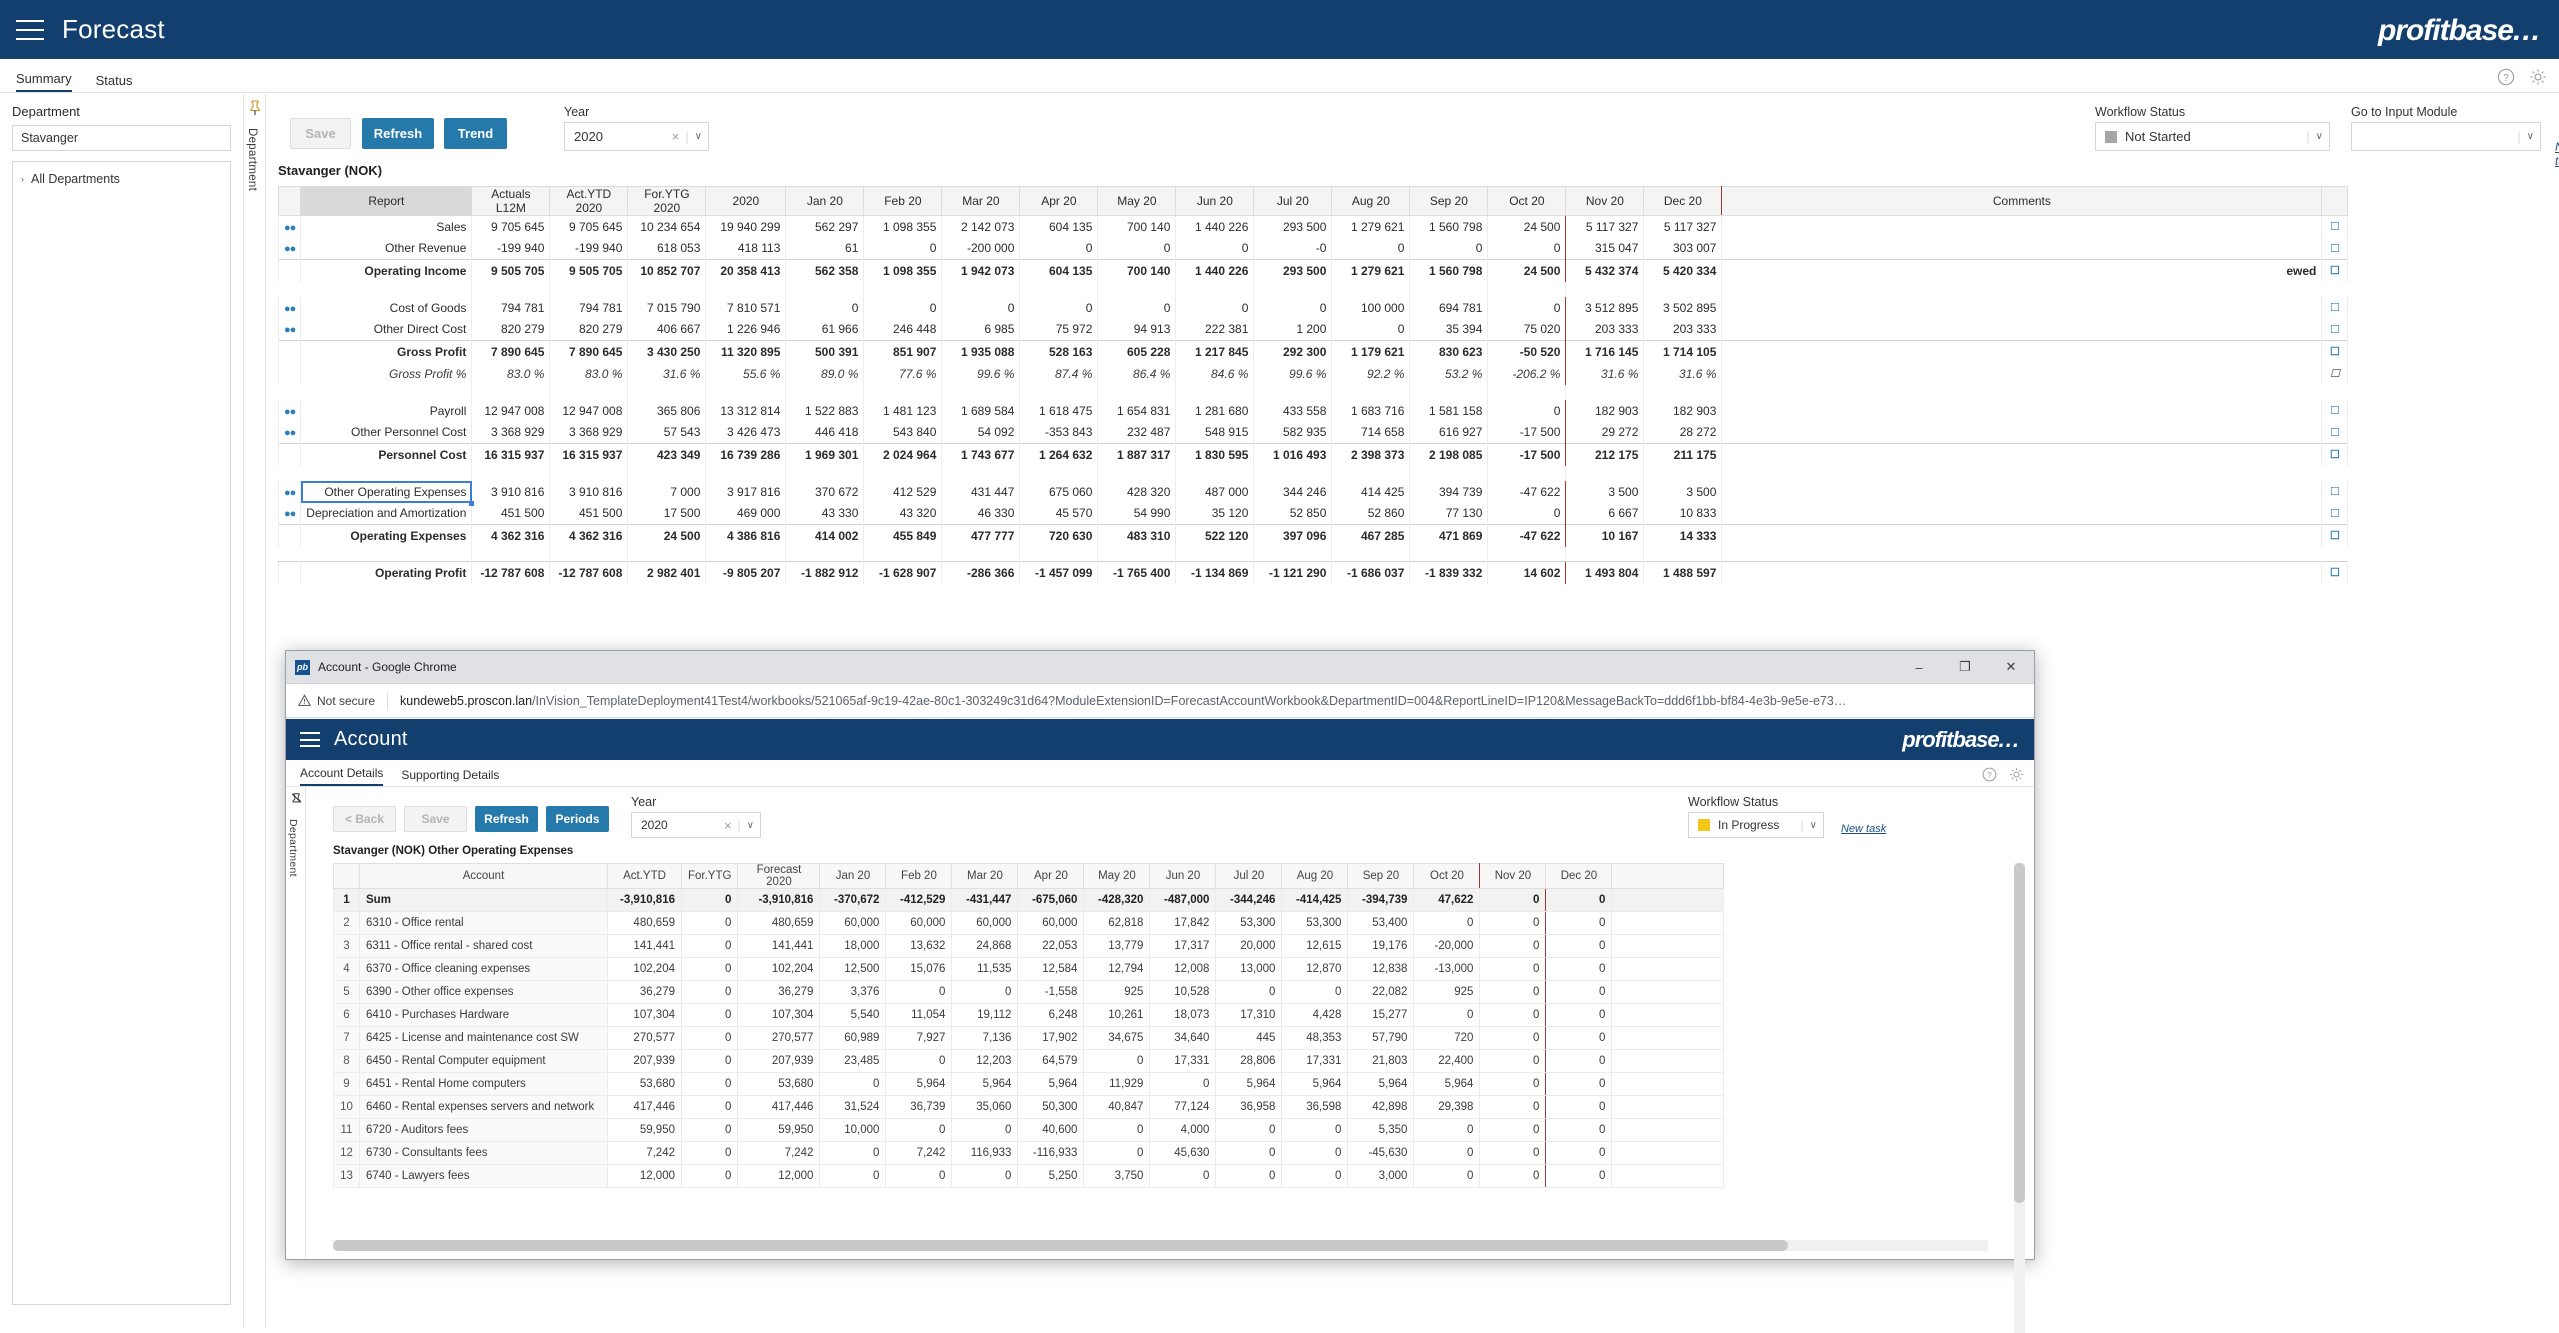 This screenshot has height=1333, width=2559. What do you see at coordinates (903, 492) in the screenshot?
I see `cell-value: 412 529` at bounding box center [903, 492].